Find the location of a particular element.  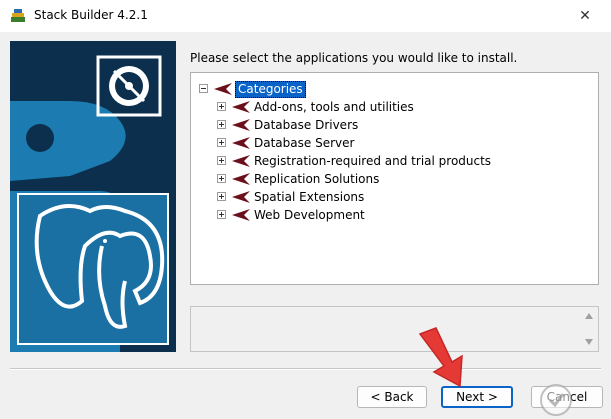

collapse-icon is located at coordinates (203, 88).